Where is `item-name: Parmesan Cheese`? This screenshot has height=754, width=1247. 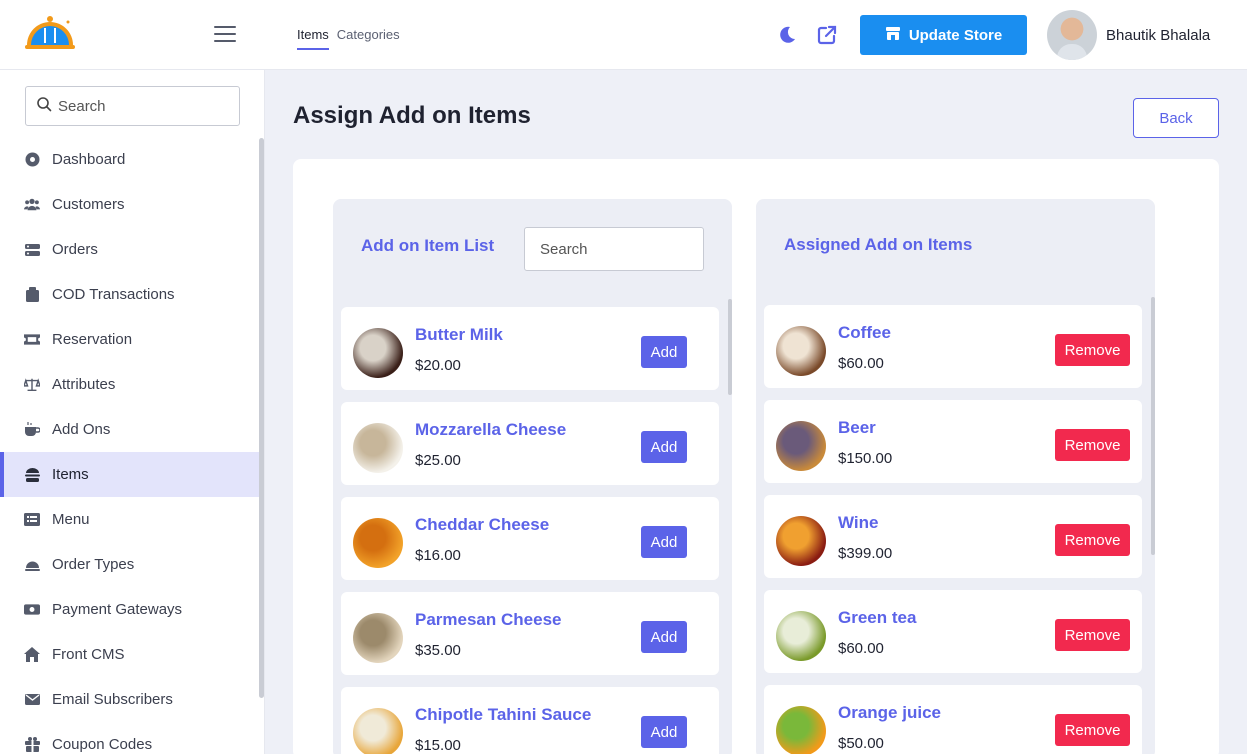 item-name: Parmesan Cheese is located at coordinates (488, 619).